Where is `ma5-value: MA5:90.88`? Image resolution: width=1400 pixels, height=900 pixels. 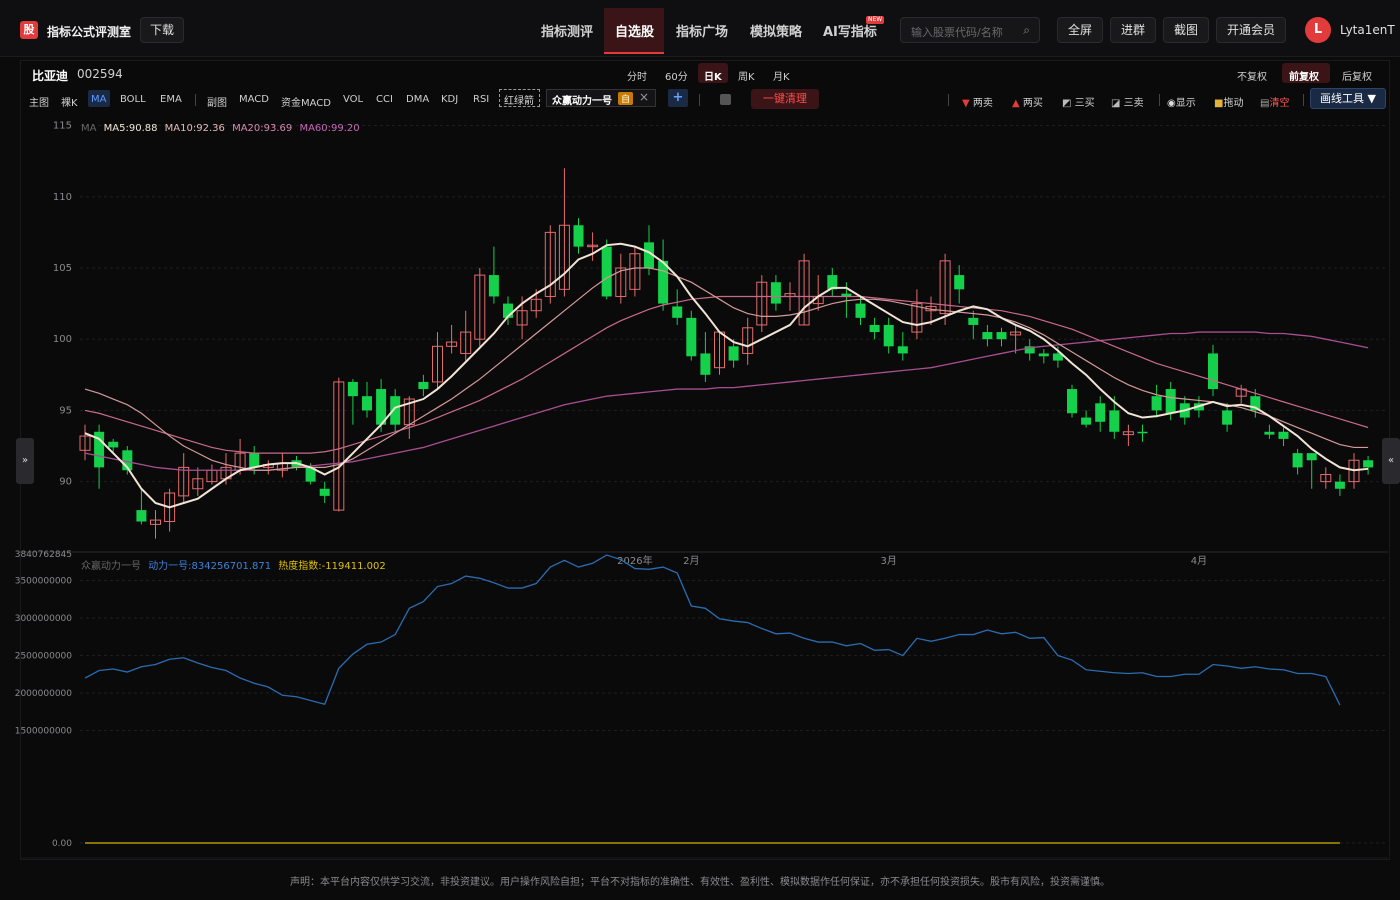
ma5-value: MA5:90.88 is located at coordinates (130, 128).